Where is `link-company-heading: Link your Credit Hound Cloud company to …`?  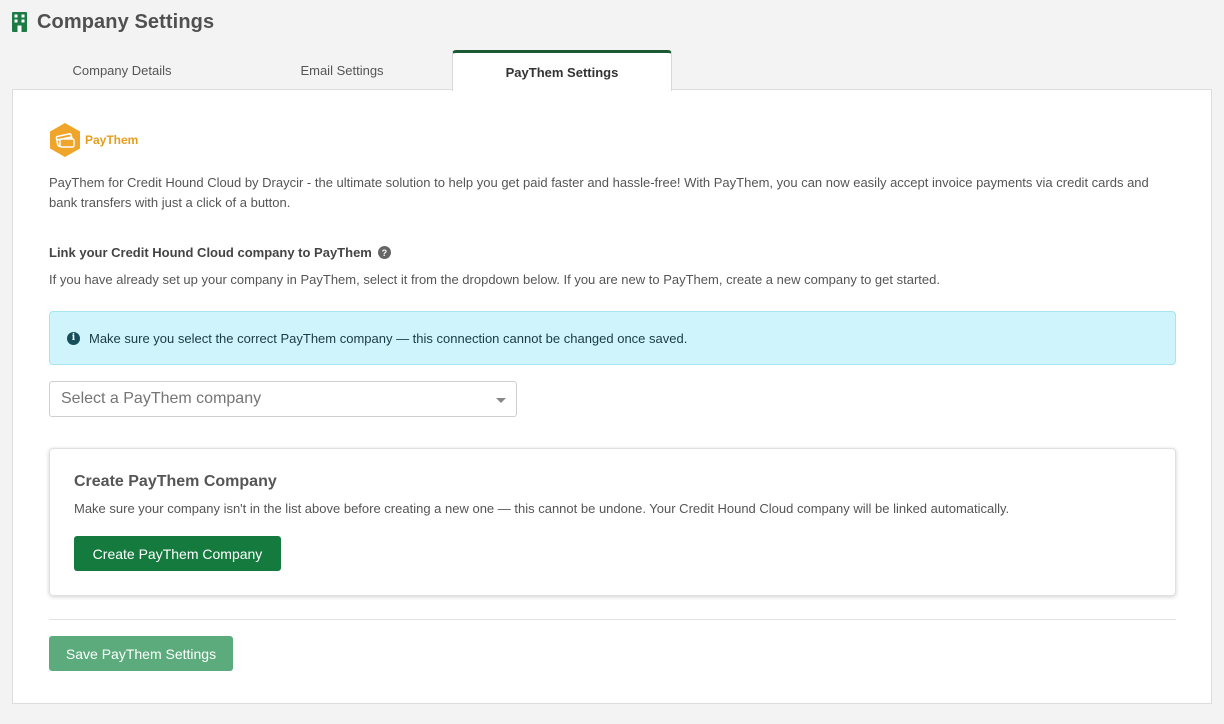
link-company-heading: Link your Credit Hound Cloud company to … is located at coordinates (220, 252).